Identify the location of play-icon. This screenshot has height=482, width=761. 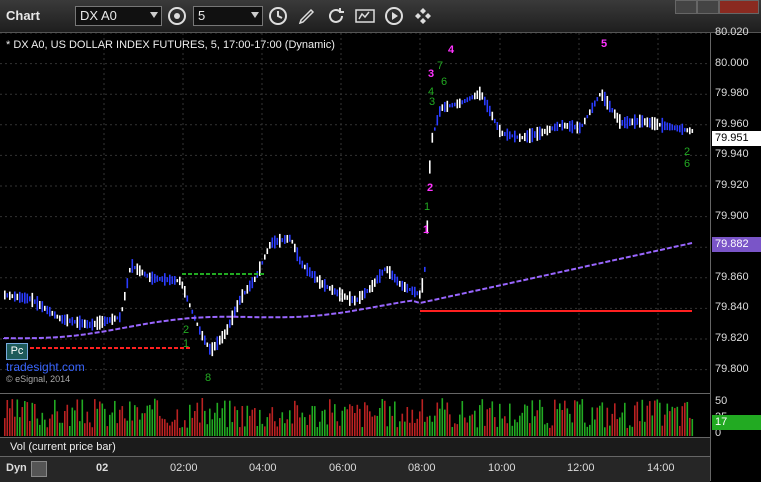
(394, 16).